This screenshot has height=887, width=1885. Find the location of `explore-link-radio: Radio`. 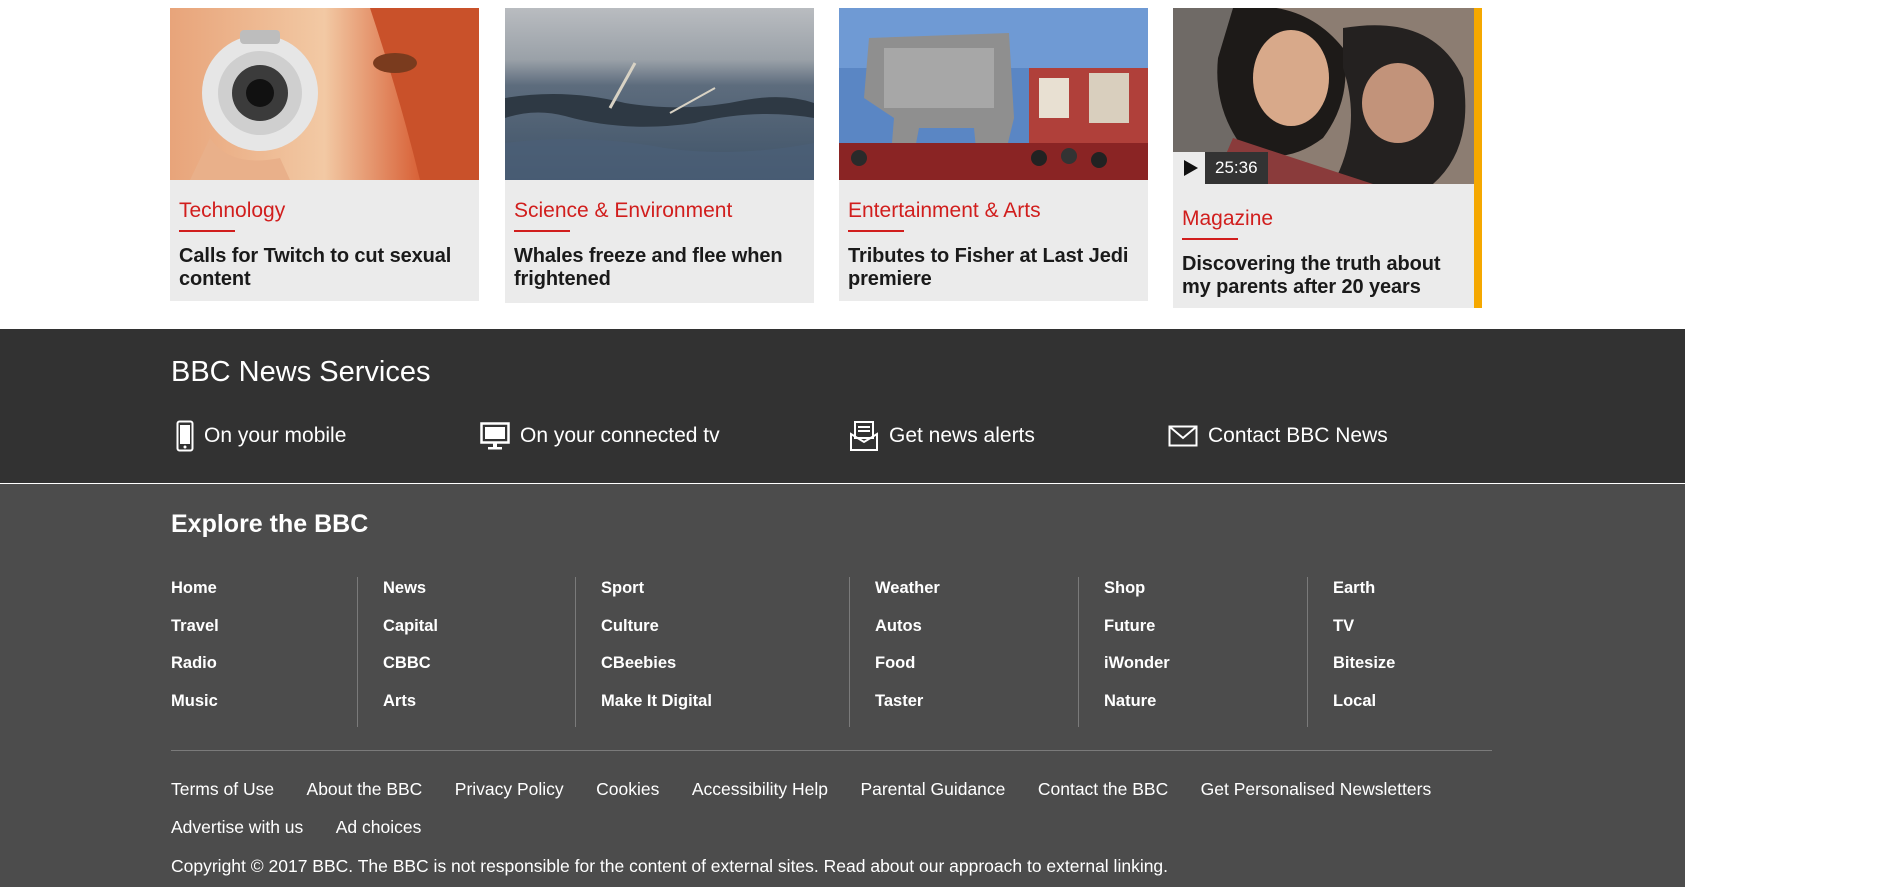

explore-link-radio: Radio is located at coordinates (195, 671).